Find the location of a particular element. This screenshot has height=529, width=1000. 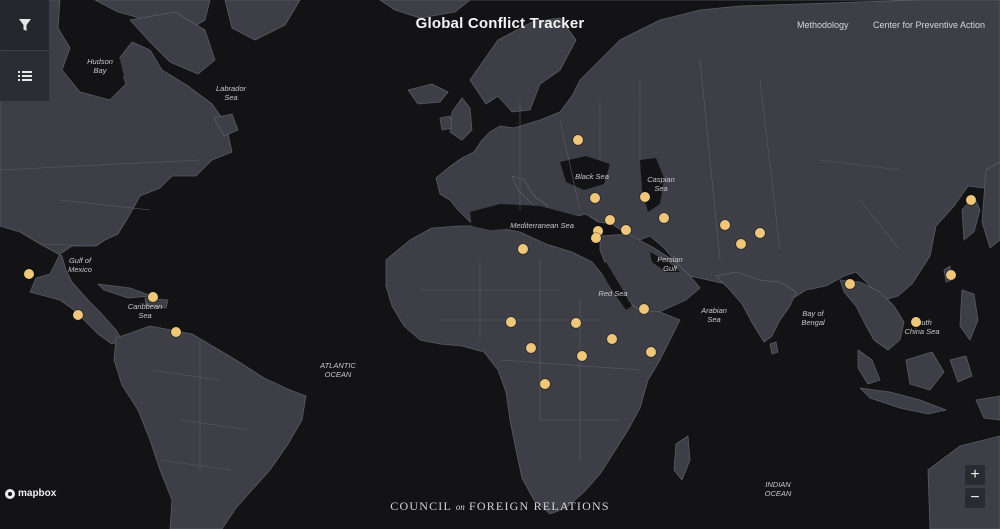

page-title: Global Conflict Tracker is located at coordinates (500, 23).